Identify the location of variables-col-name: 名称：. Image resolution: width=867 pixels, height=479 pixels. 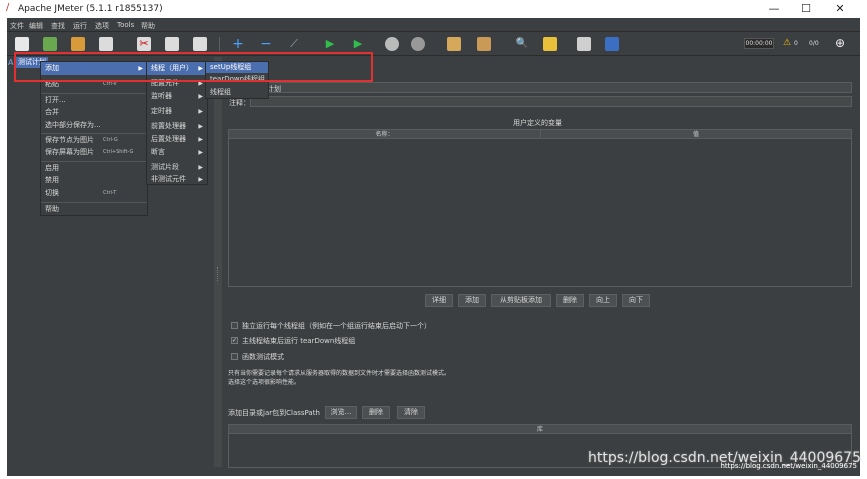
(384, 134).